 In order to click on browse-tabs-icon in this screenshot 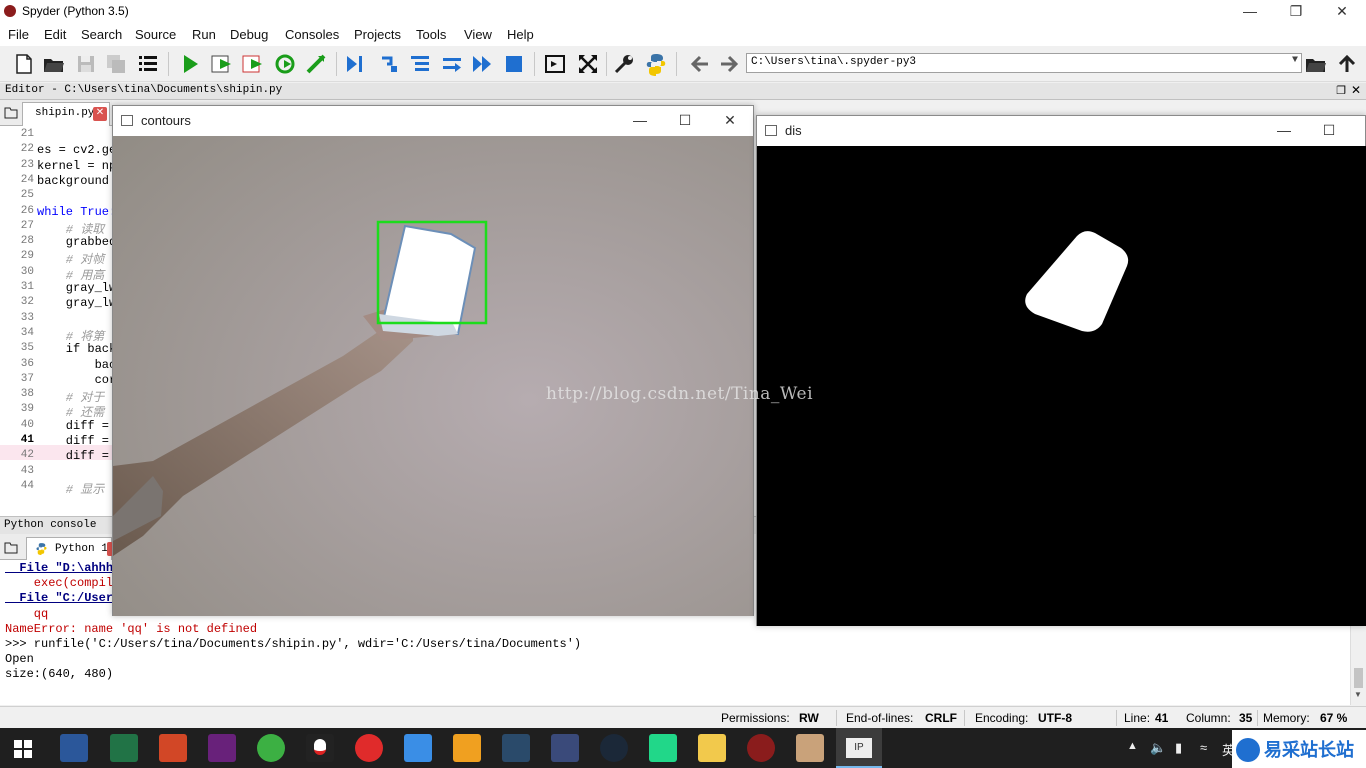, I will do `click(148, 64)`.